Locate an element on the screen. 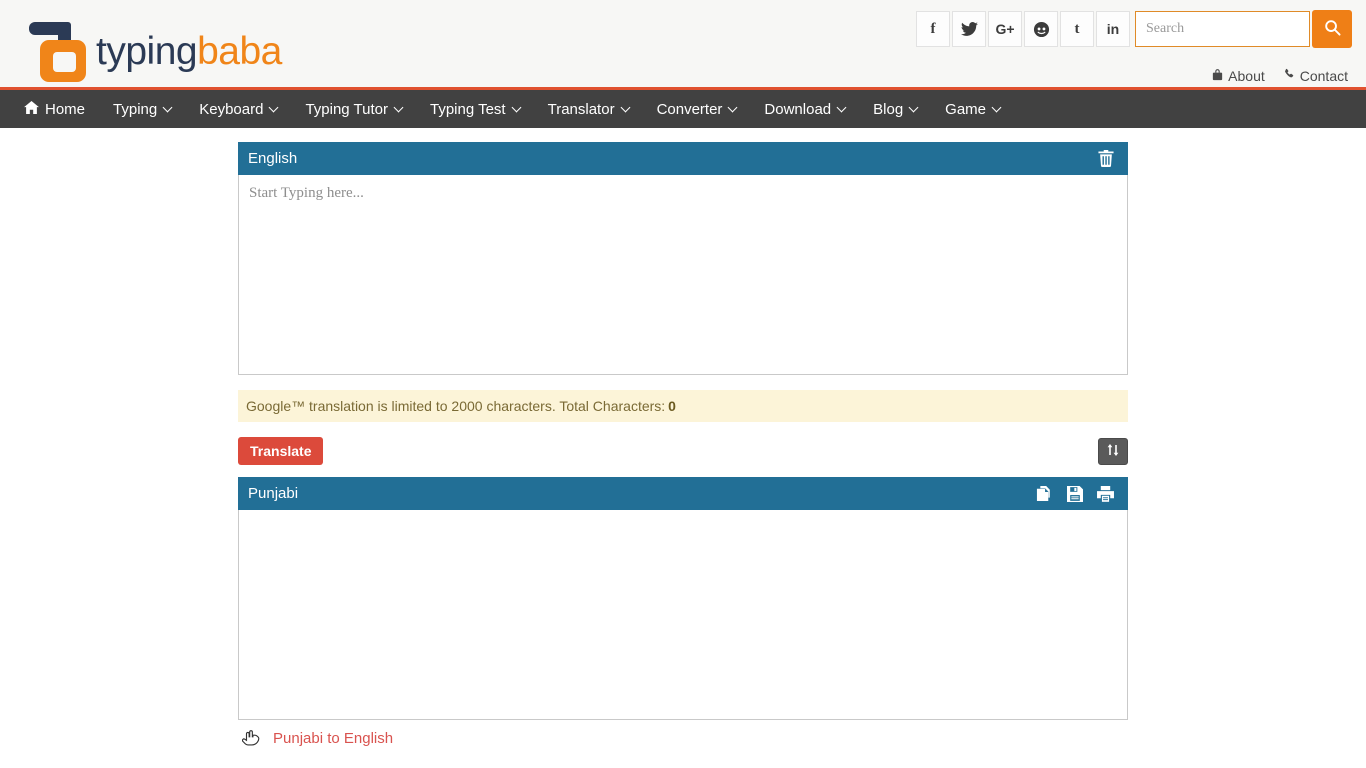 Image resolution: width=1366 pixels, height=768 pixels. nav-item-converter: Converter is located at coordinates (697, 109).